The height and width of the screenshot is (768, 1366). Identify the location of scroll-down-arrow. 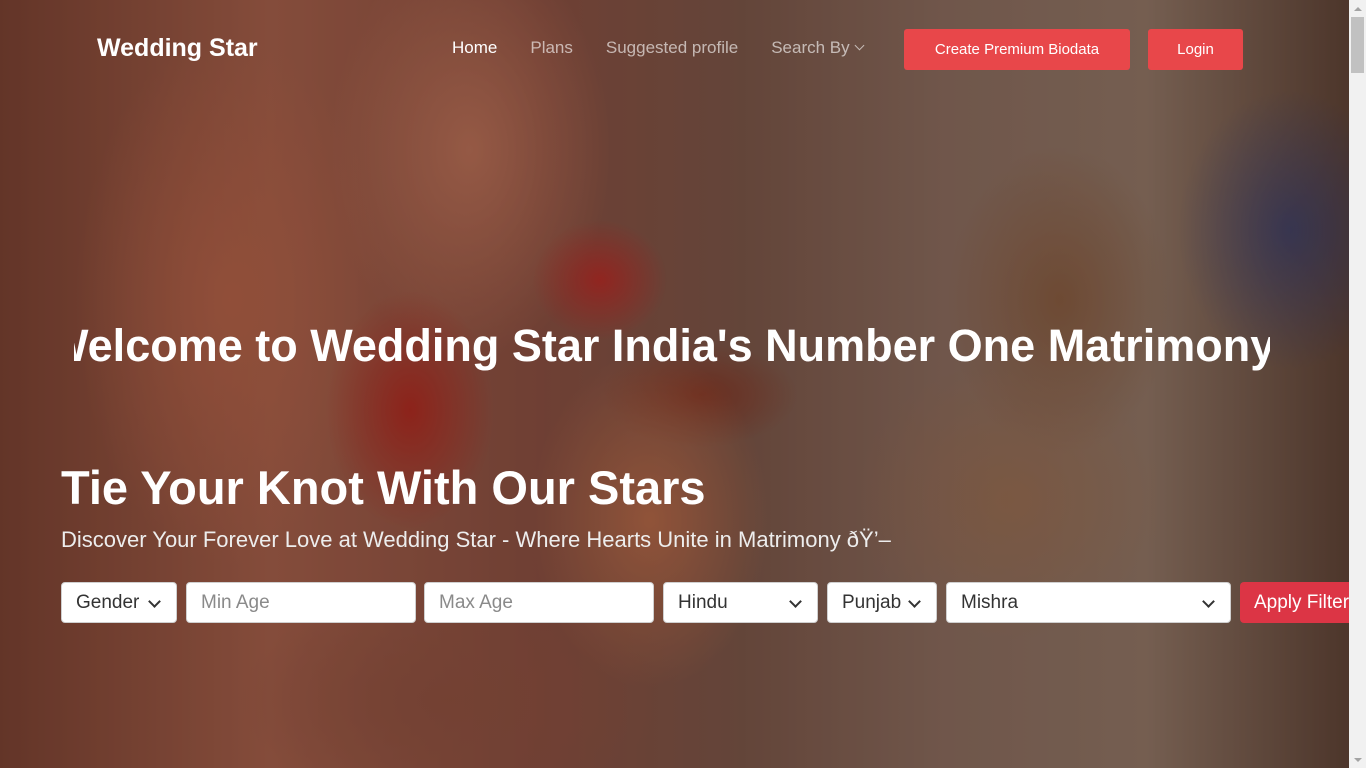
(1357, 759).